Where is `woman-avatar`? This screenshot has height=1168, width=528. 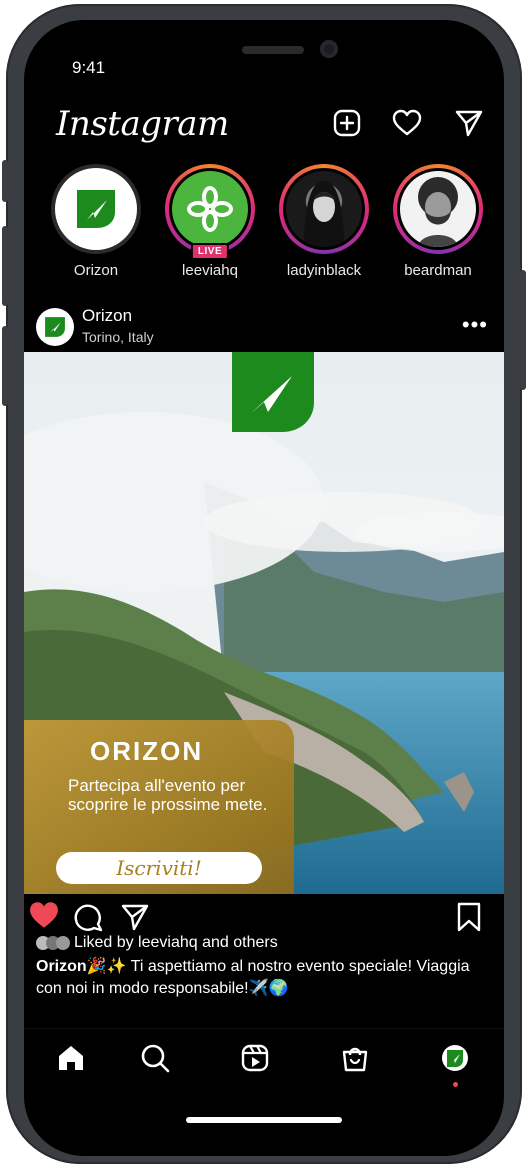 woman-avatar is located at coordinates (324, 209).